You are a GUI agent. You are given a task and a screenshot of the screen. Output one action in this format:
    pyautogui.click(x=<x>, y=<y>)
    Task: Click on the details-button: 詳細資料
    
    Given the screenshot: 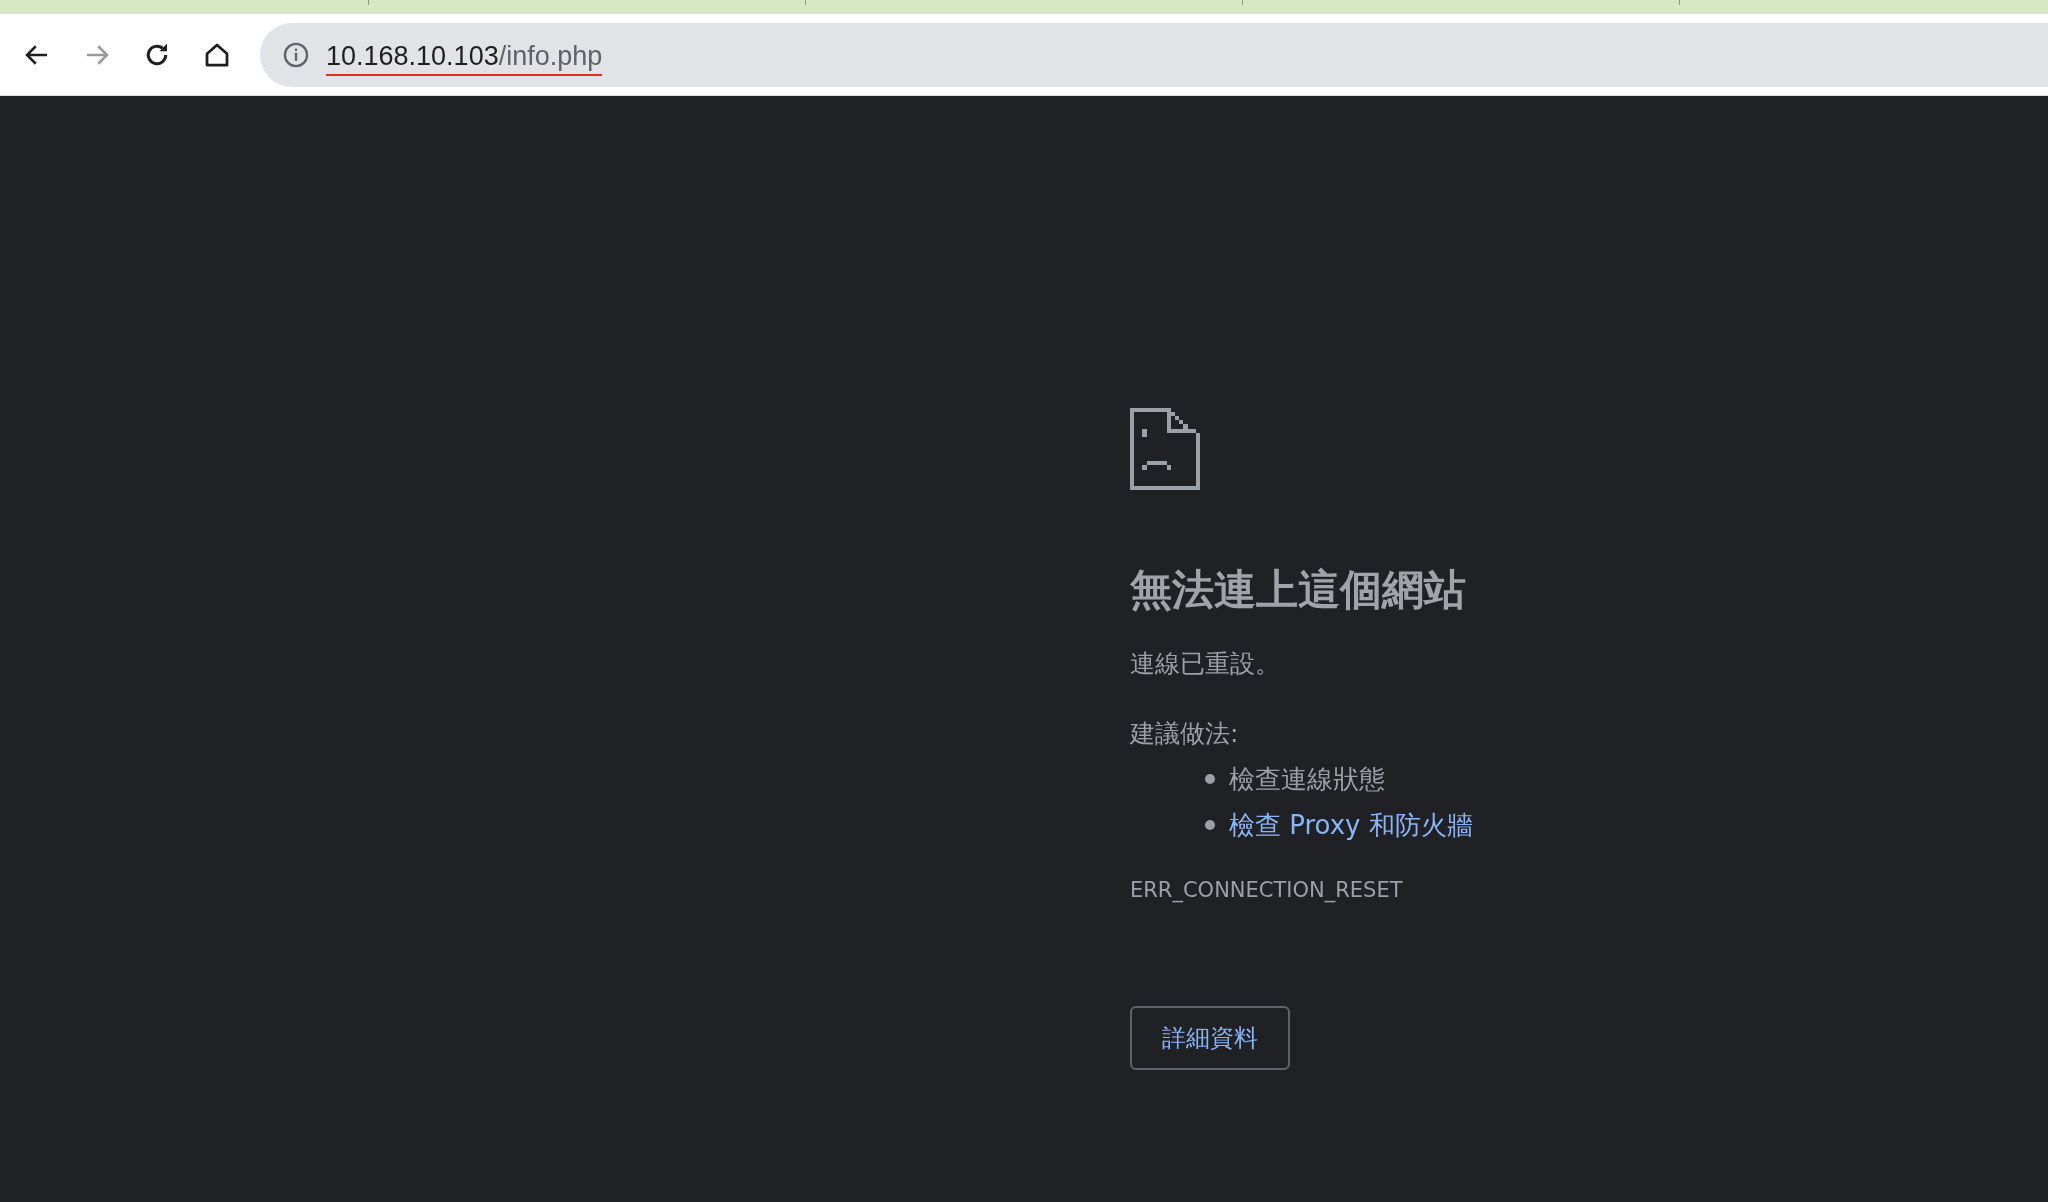 What is the action you would take?
    pyautogui.click(x=1210, y=1038)
    